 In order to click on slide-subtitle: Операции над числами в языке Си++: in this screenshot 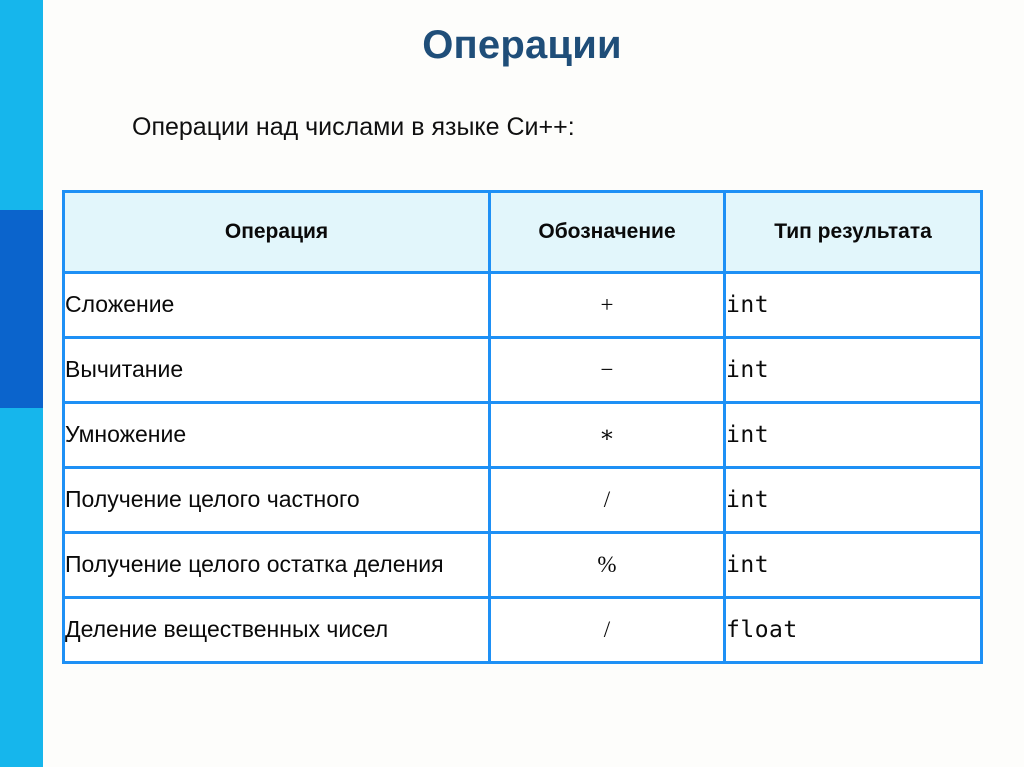, I will do `click(353, 127)`.